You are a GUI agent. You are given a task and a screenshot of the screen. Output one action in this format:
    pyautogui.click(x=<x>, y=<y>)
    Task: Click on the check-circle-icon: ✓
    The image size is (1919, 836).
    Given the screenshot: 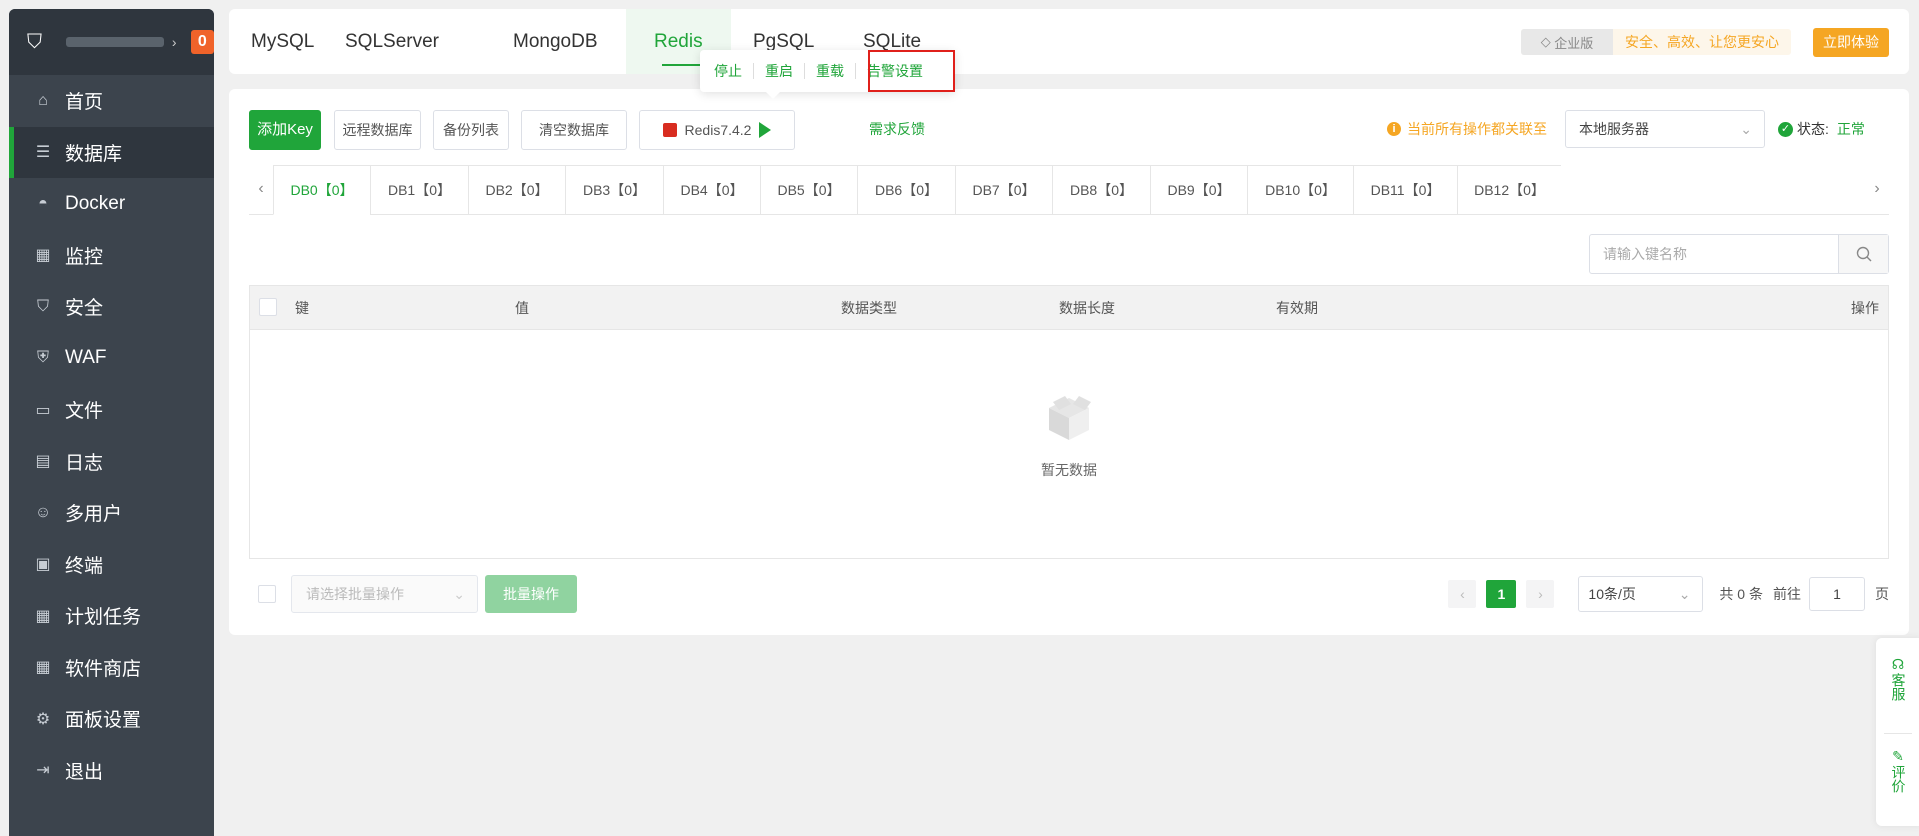 What is the action you would take?
    pyautogui.click(x=1785, y=129)
    